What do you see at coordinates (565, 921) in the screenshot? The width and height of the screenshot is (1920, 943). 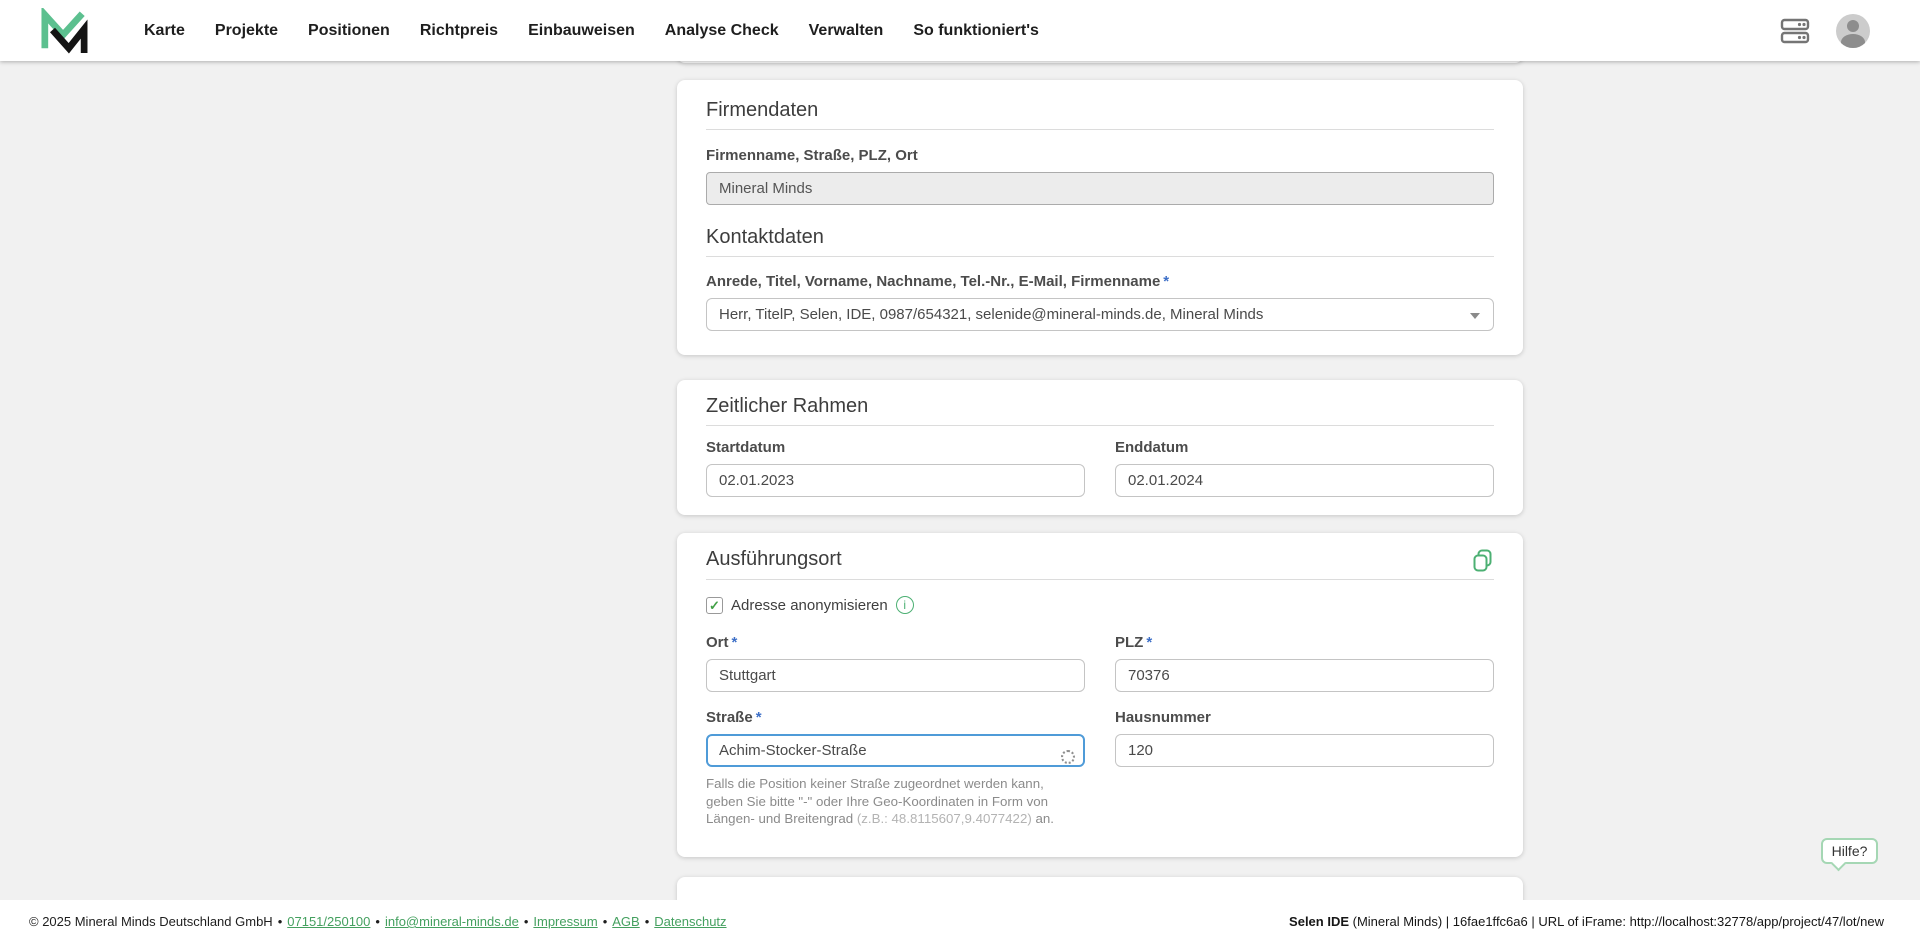 I see `footer-link-impressum: Impressum` at bounding box center [565, 921].